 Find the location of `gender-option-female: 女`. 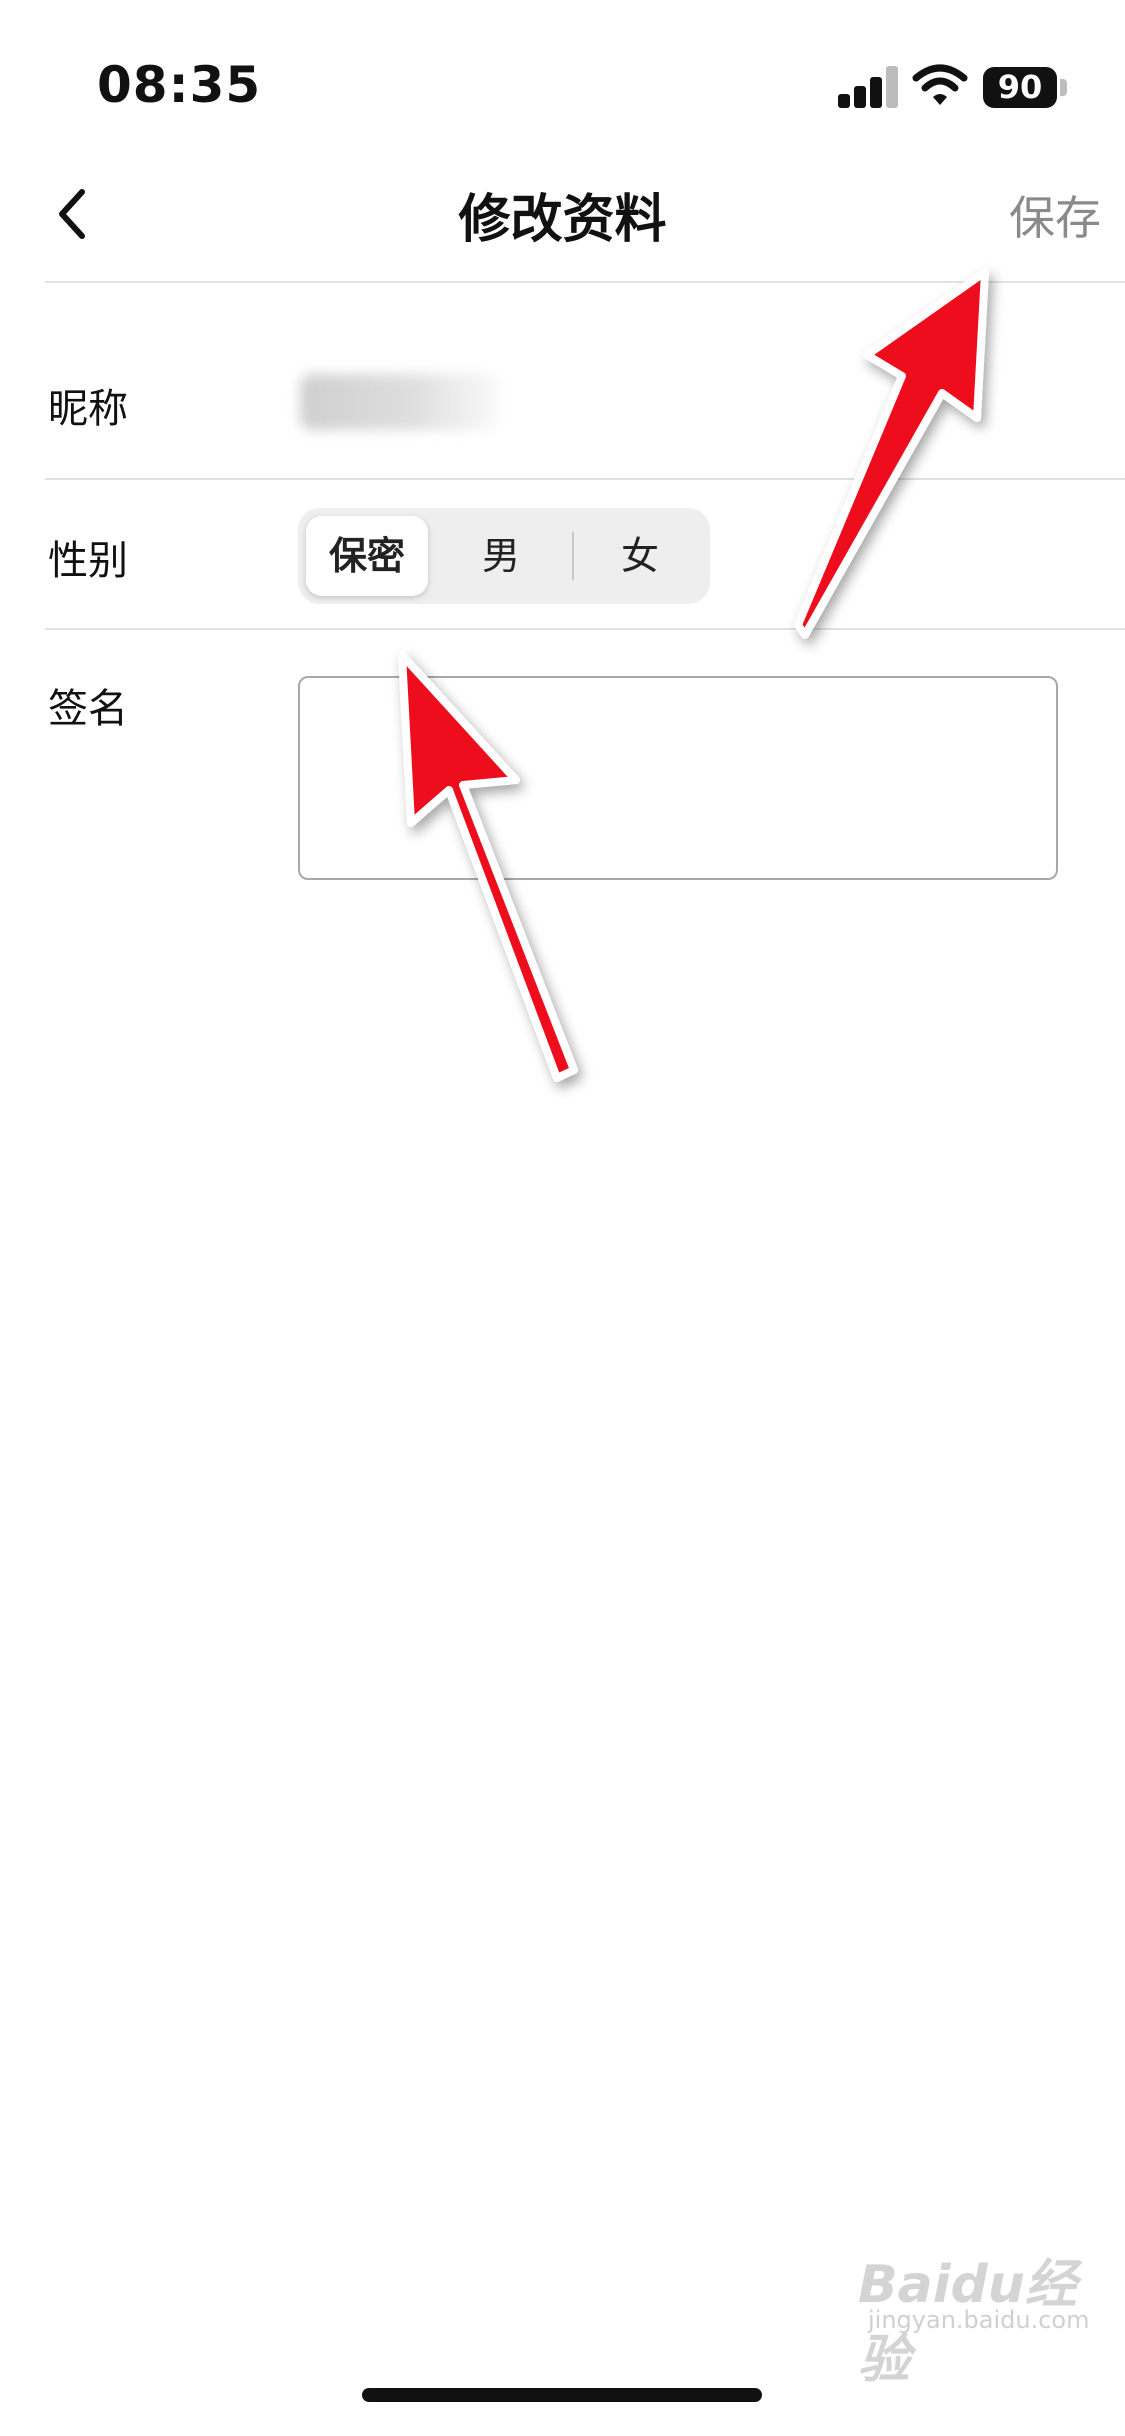

gender-option-female: 女 is located at coordinates (640, 556).